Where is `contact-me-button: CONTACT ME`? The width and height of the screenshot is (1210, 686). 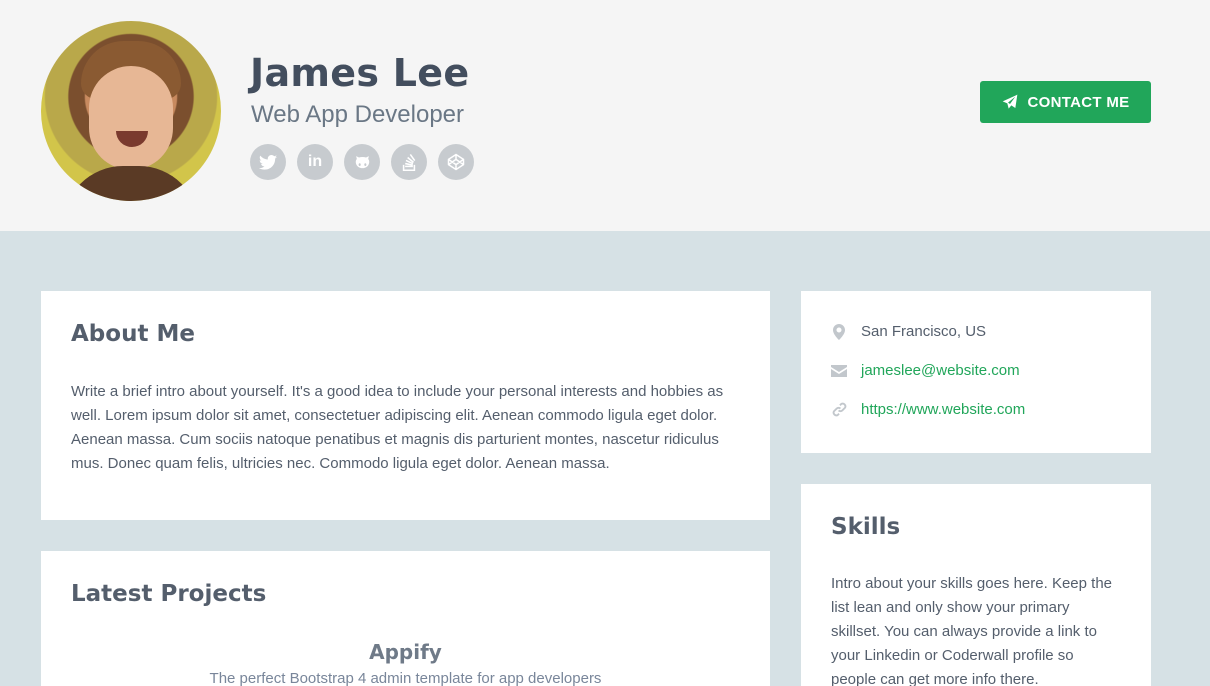 contact-me-button: CONTACT ME is located at coordinates (1065, 102).